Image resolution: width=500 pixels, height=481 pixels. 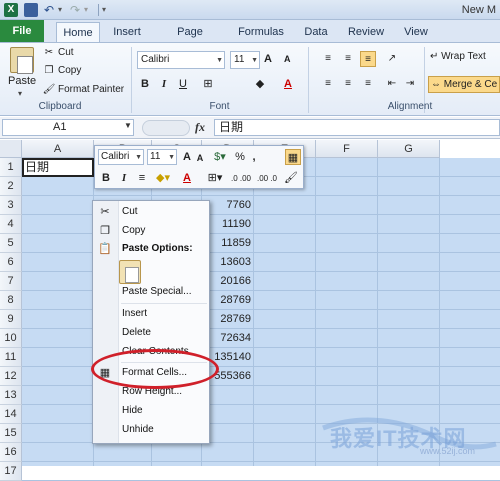 What do you see at coordinates (136, 333) in the screenshot?
I see `menu-item-delete: Delete` at bounding box center [136, 333].